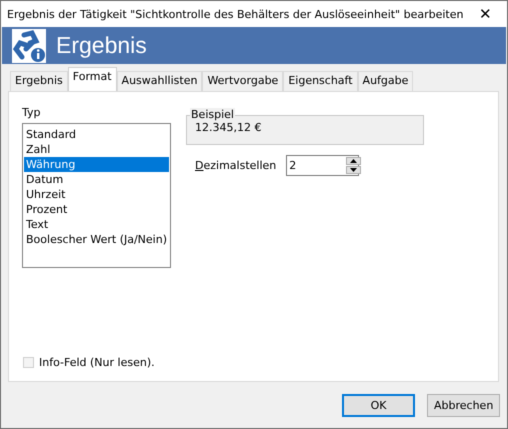  Describe the element at coordinates (96, 179) in the screenshot. I see `list-item: Datum` at that location.